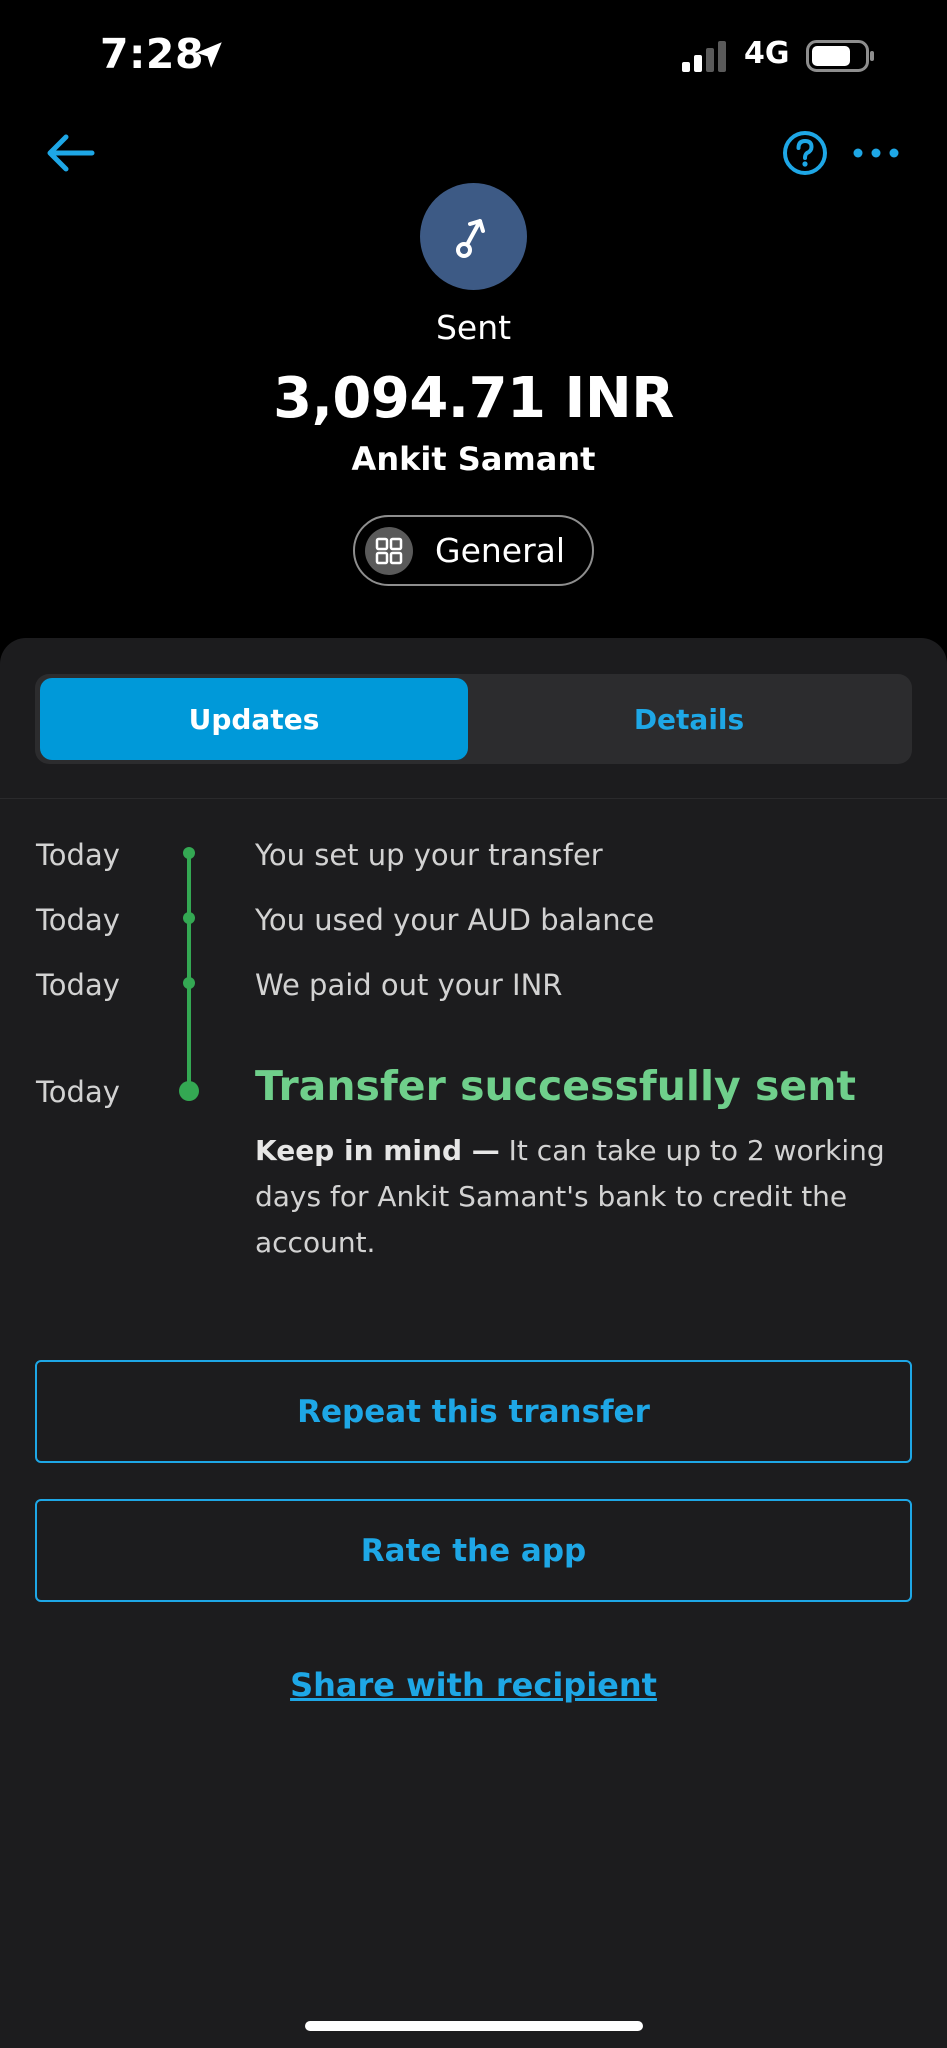 The height and width of the screenshot is (2048, 947). I want to click on back-arrow-icon, so click(70, 153).